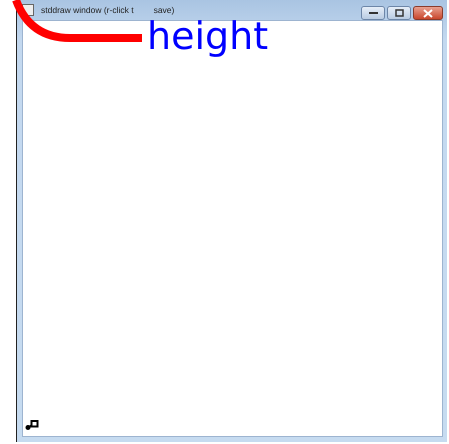  I want to click on close-button, so click(428, 13).